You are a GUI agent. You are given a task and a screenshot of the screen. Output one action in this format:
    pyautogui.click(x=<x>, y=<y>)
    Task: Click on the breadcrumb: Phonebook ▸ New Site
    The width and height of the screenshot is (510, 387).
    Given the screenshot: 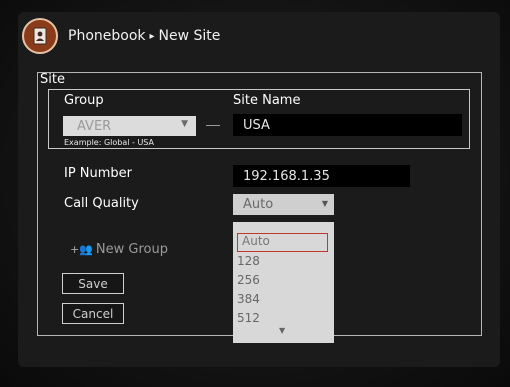 What is the action you would take?
    pyautogui.click(x=144, y=36)
    